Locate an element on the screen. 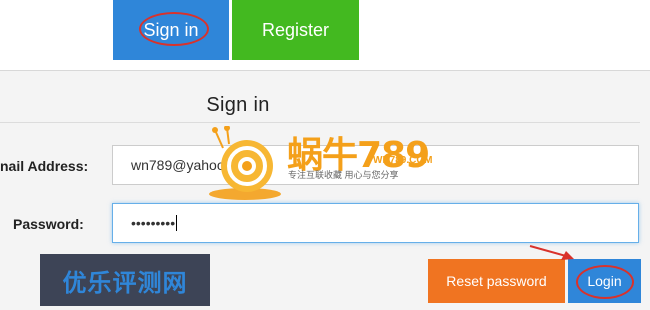 This screenshot has width=650, height=310. watermark-badge: 优乐评测网 is located at coordinates (125, 280).